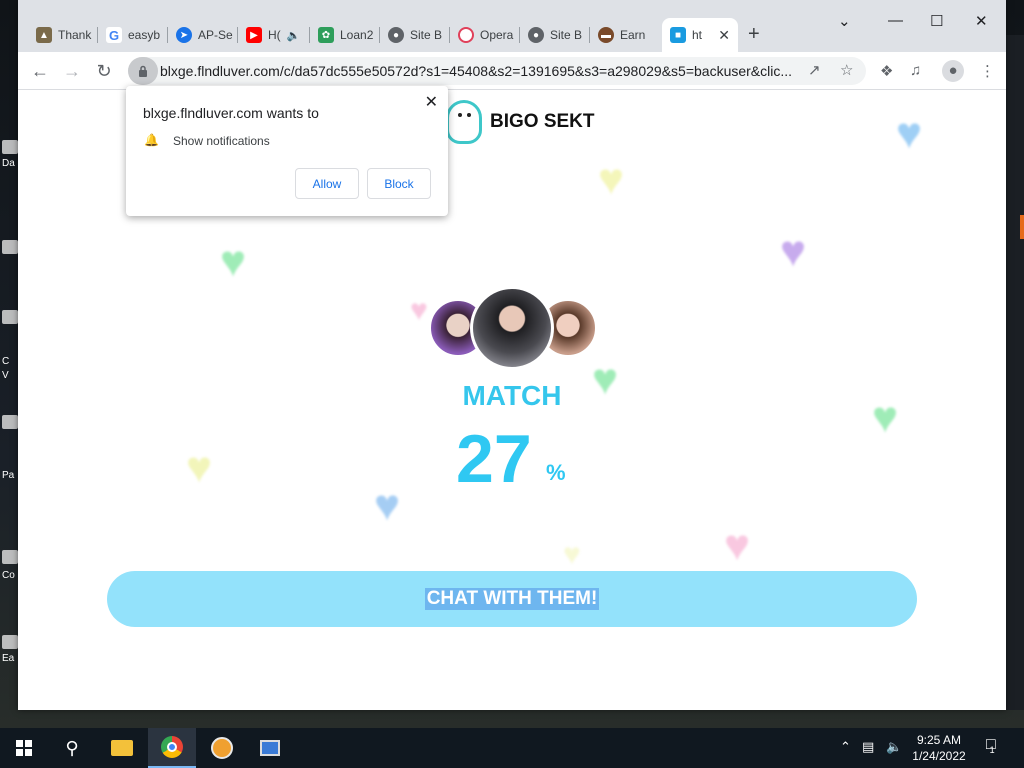  I want to click on brand-name: BIGO SEKT, so click(542, 121).